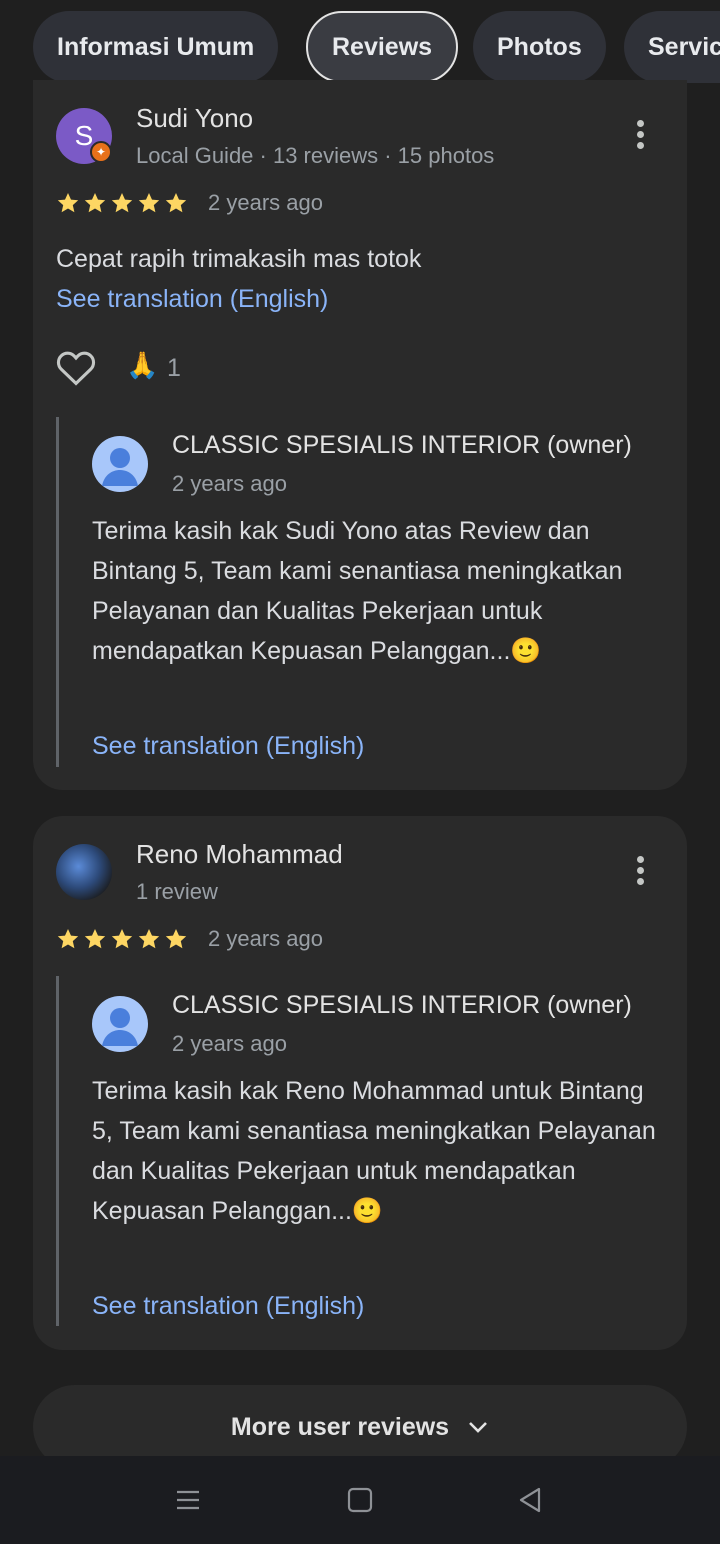 This screenshot has width=720, height=1544. I want to click on tab-photos: Photos, so click(539, 47).